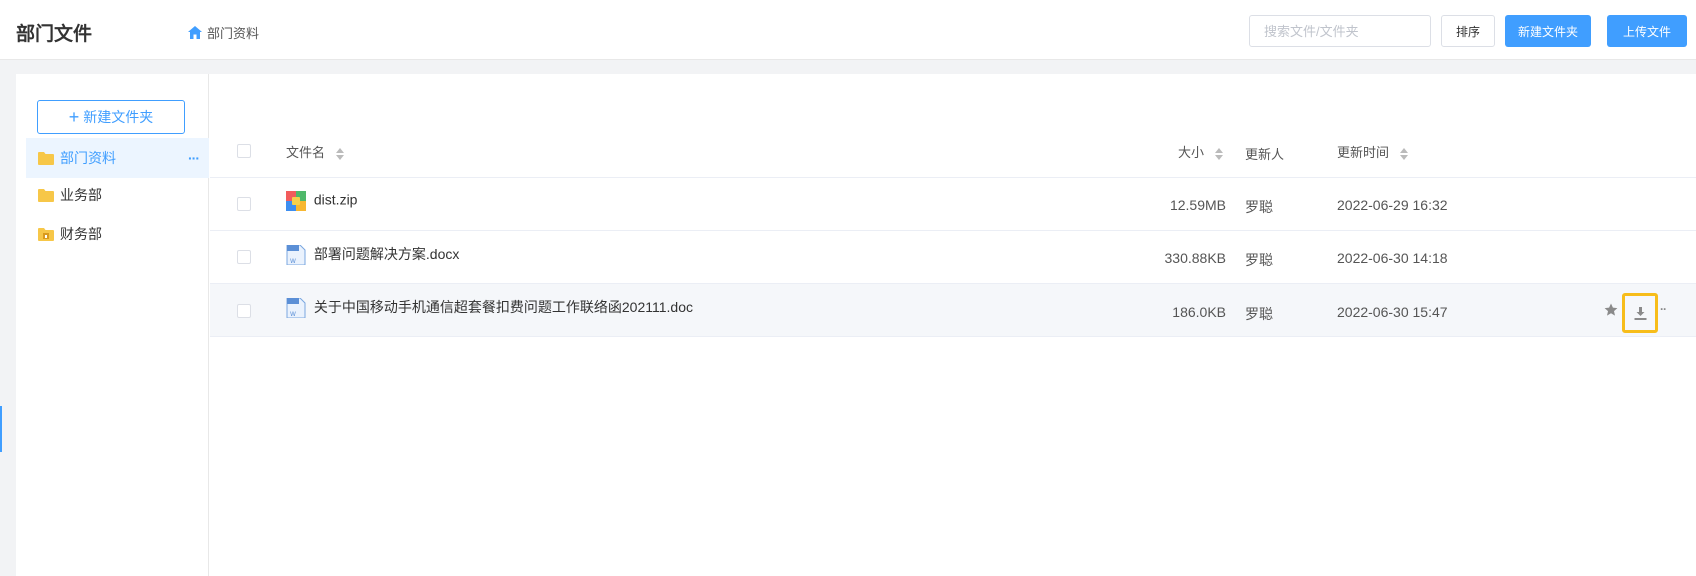 Image resolution: width=1696 pixels, height=576 pixels. I want to click on more-icon: ··, so click(1663, 309).